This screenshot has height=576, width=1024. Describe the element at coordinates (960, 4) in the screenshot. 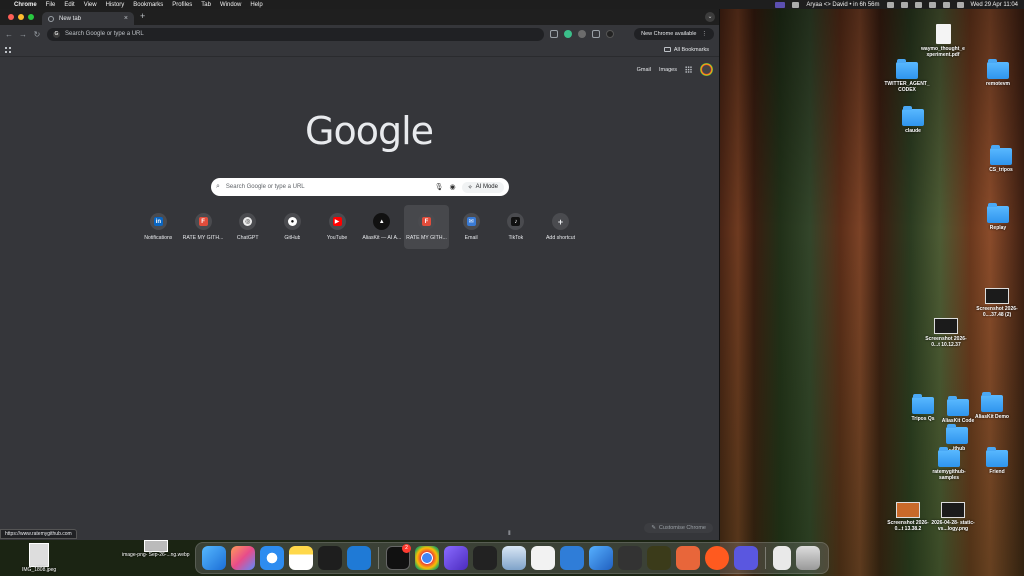

I see `control-center-icon` at that location.